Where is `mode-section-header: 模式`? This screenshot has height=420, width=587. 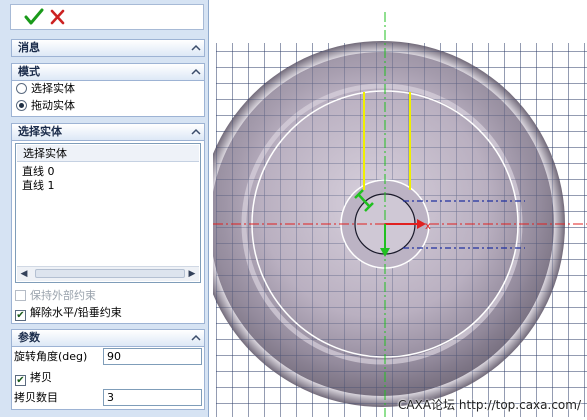
mode-section-header: 模式 is located at coordinates (108, 72).